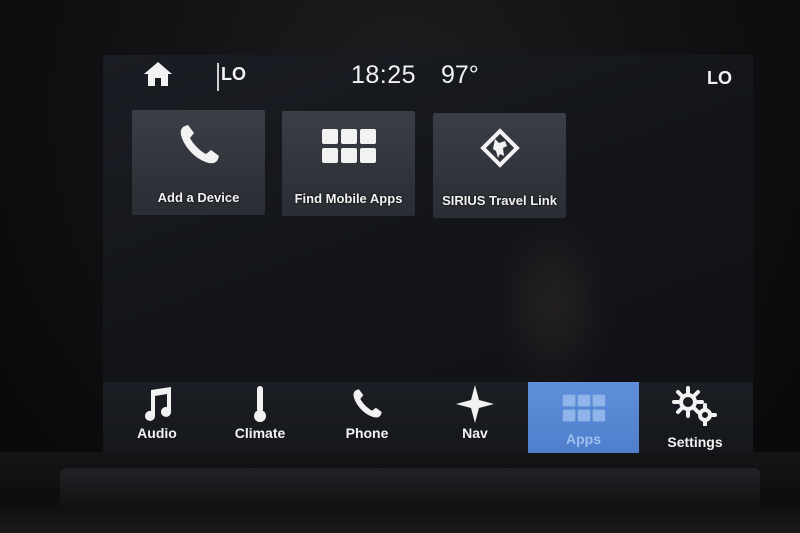  What do you see at coordinates (260, 406) in the screenshot?
I see `thermometer-icon` at bounding box center [260, 406].